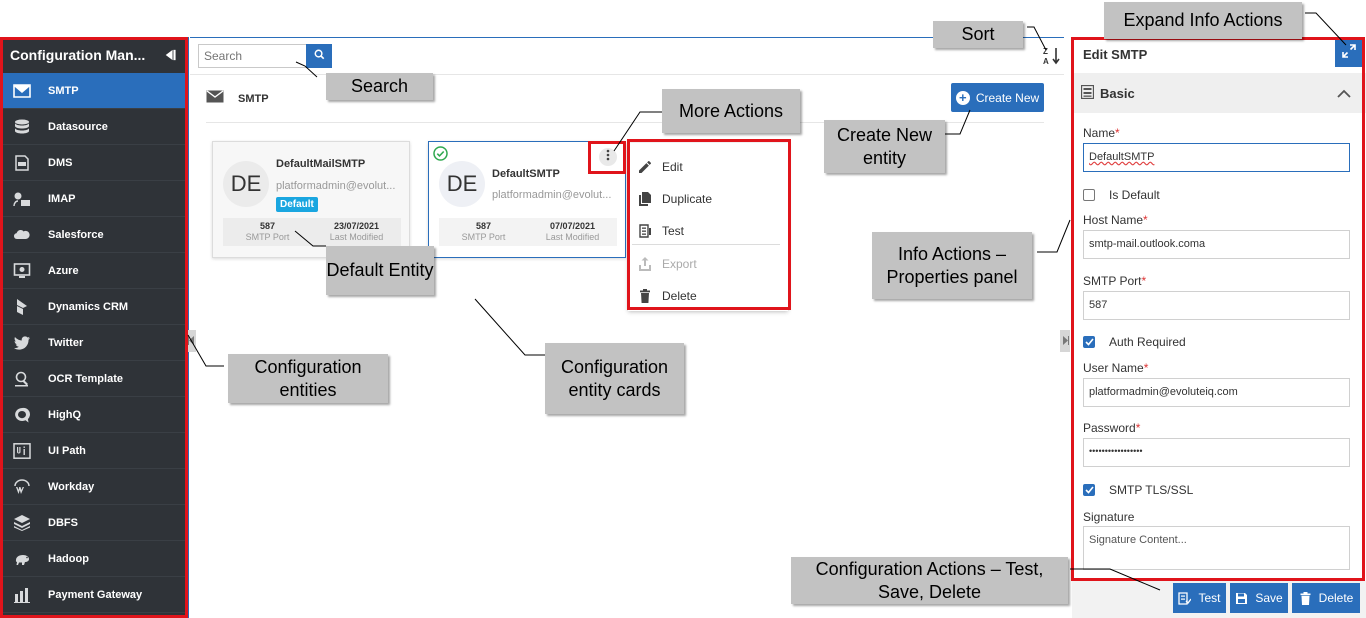  What do you see at coordinates (1242, 598) in the screenshot?
I see `save-icon` at bounding box center [1242, 598].